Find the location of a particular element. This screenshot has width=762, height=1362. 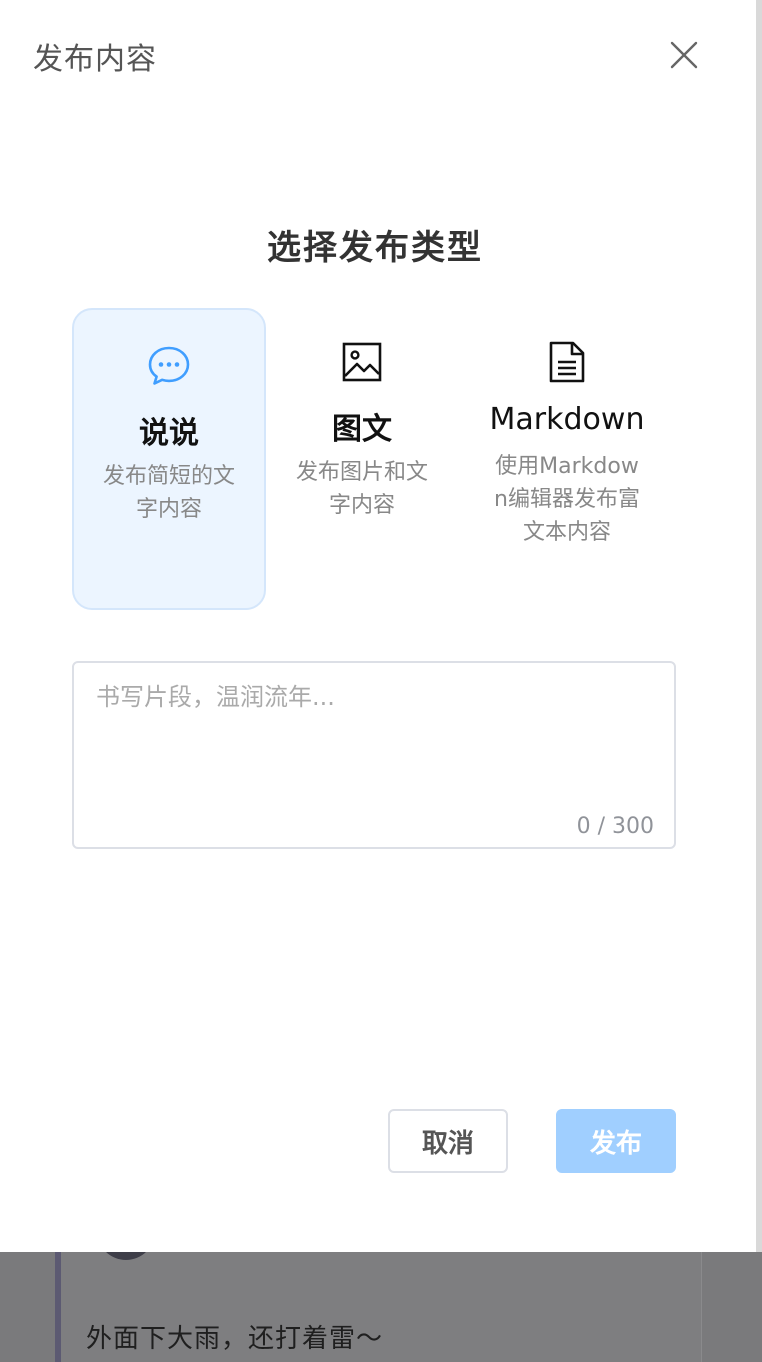

type-option-markdown: Markdown 使用Markdown编辑器发布富文本内容 is located at coordinates (567, 459).